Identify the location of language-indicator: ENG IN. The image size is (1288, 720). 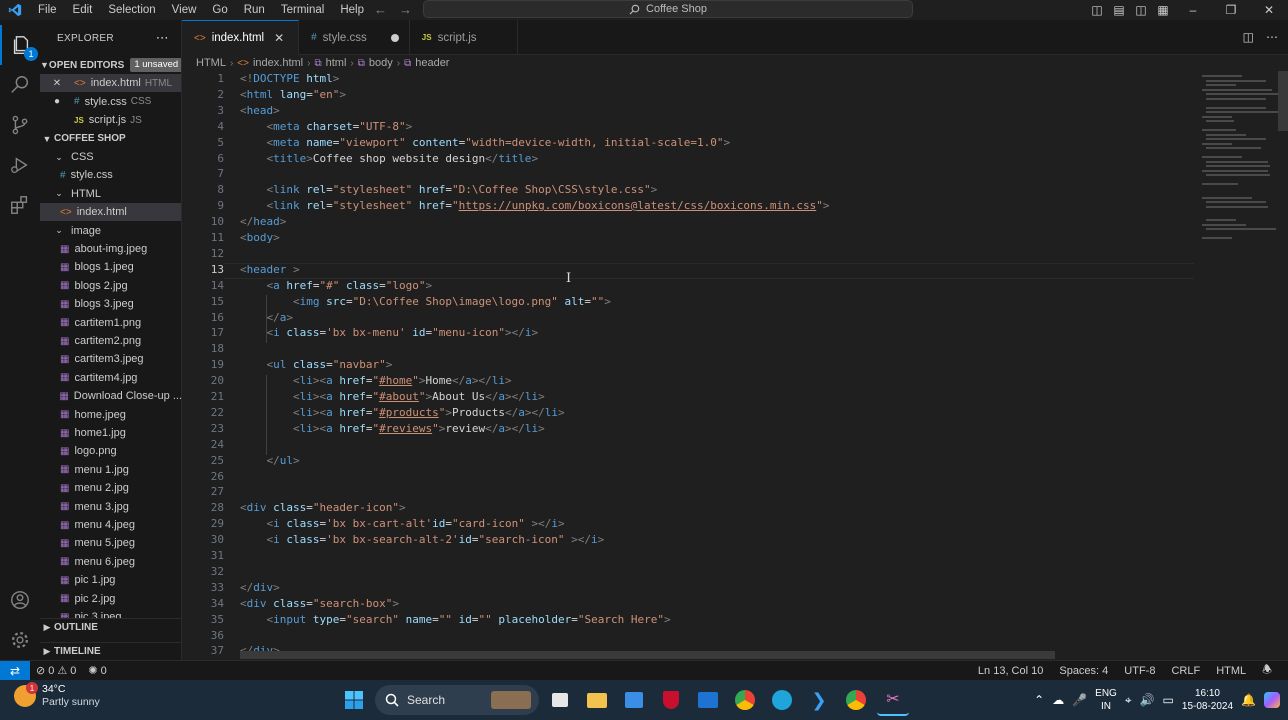
(1106, 700).